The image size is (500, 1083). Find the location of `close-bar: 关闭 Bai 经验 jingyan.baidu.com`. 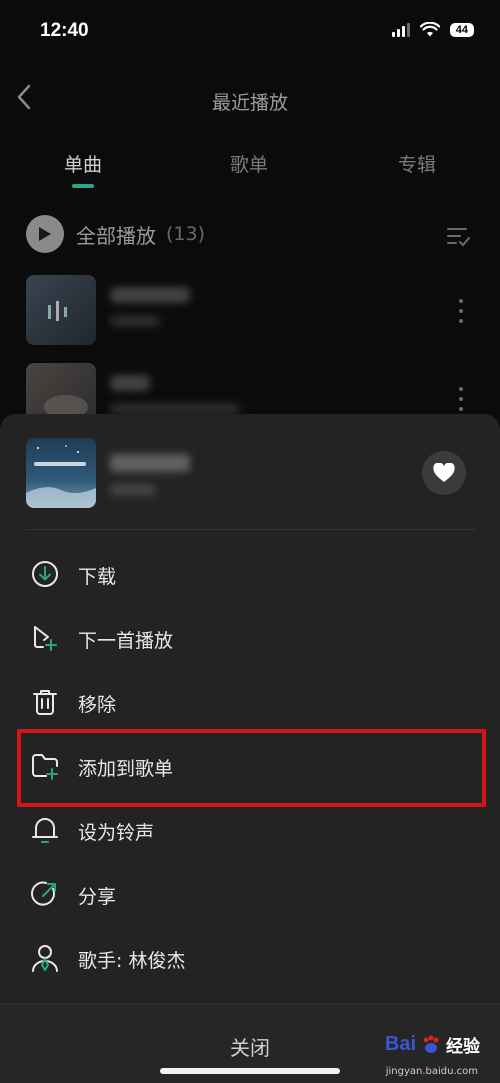

close-bar: 关闭 Bai 经验 jingyan.baidu.com is located at coordinates (250, 1043).